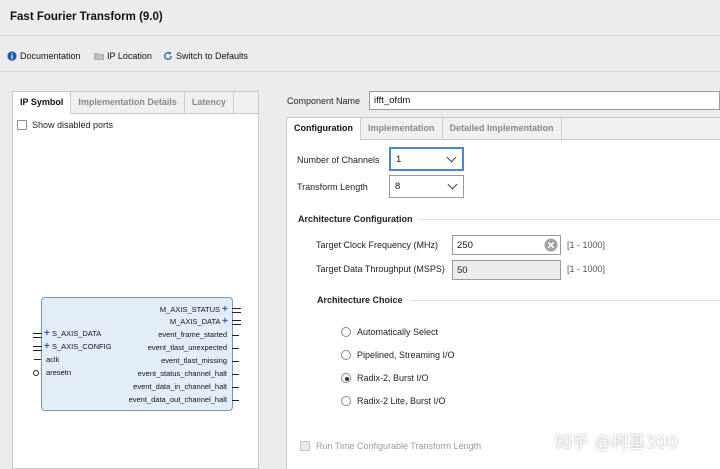  Describe the element at coordinates (212, 56) in the screenshot. I see `switch-defaults-label: Switch to Defaults` at that location.